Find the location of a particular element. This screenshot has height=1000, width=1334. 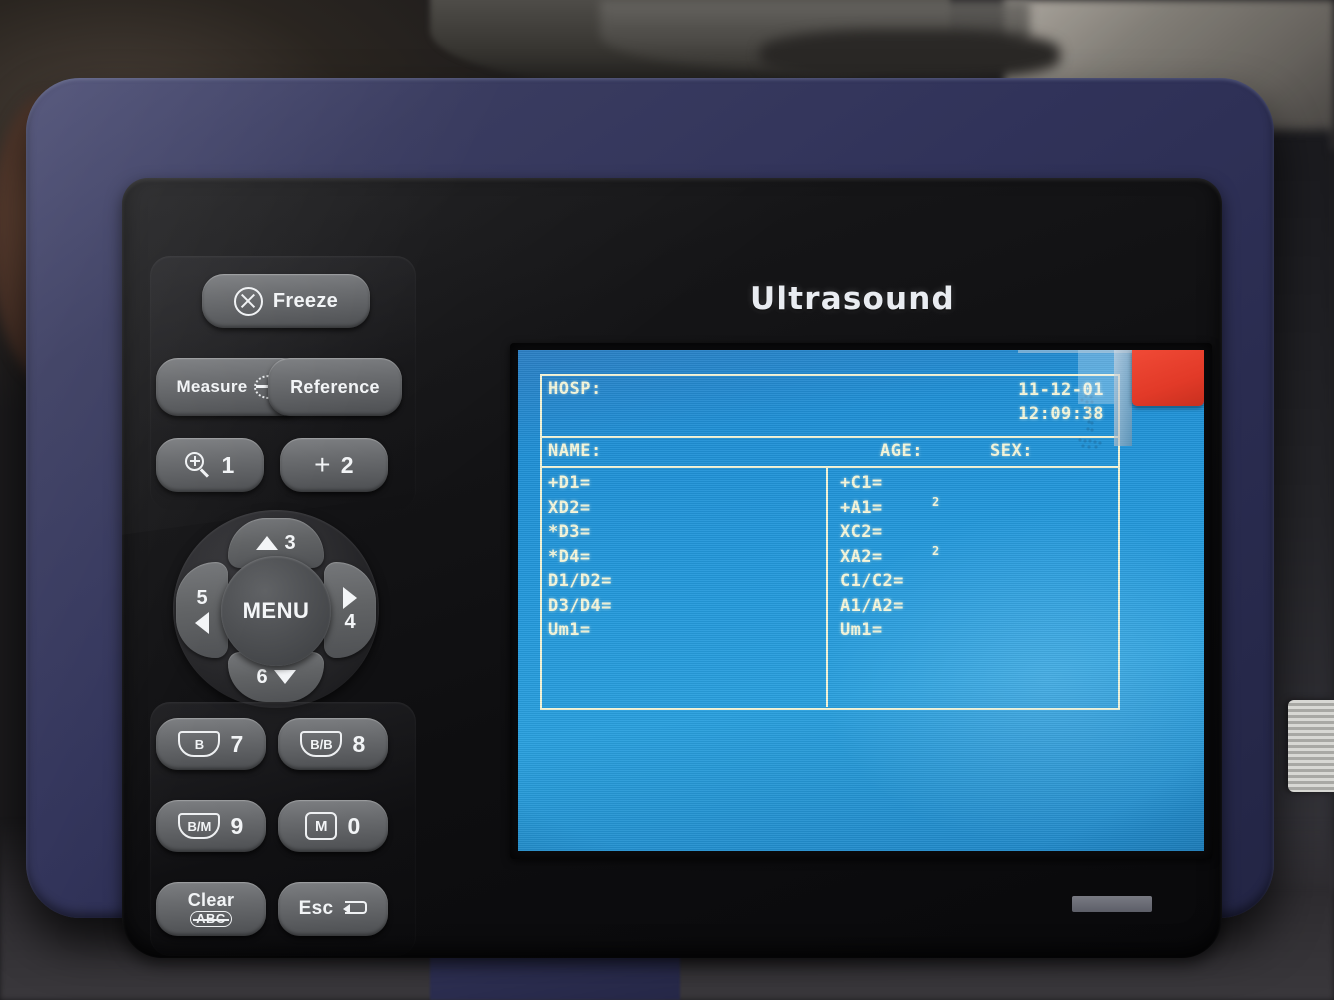

arrow-up-icon is located at coordinates (267, 543).